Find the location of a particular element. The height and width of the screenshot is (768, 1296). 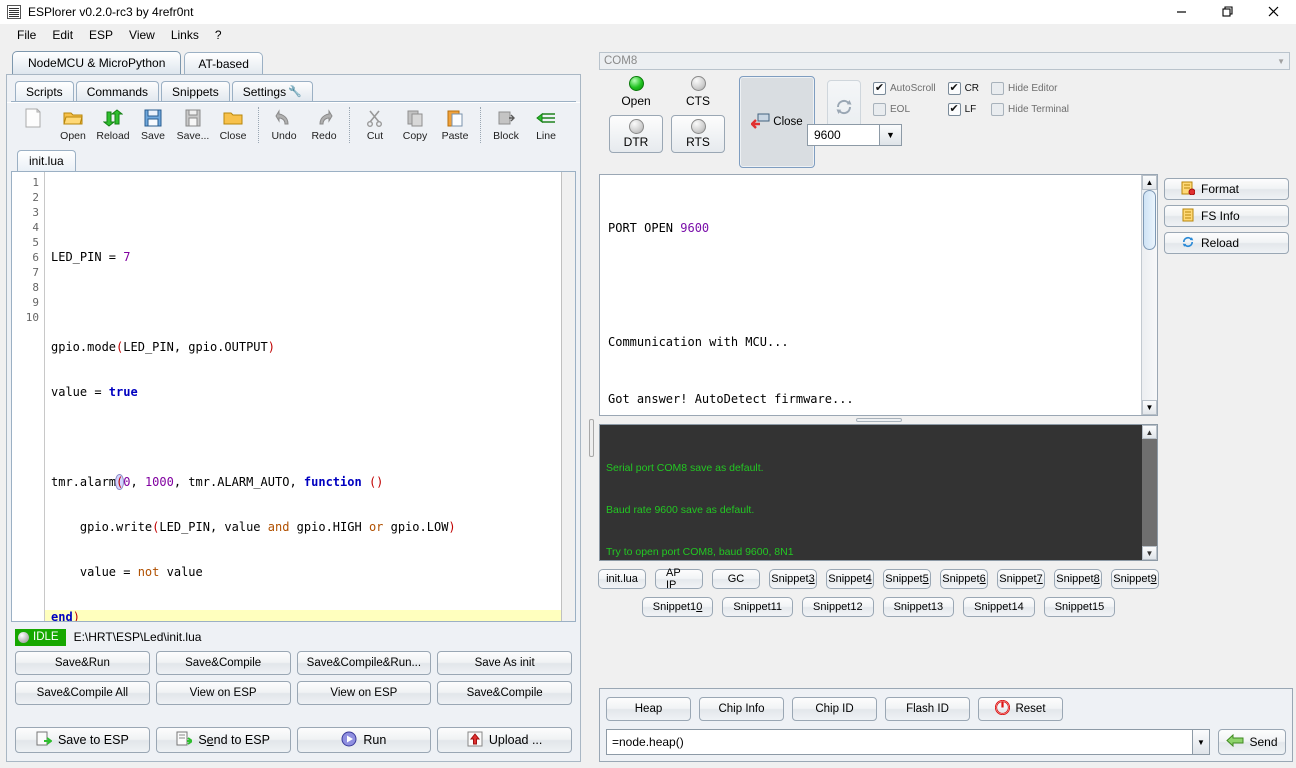

snippet-button-15: Snippet15 is located at coordinates (1079, 607).